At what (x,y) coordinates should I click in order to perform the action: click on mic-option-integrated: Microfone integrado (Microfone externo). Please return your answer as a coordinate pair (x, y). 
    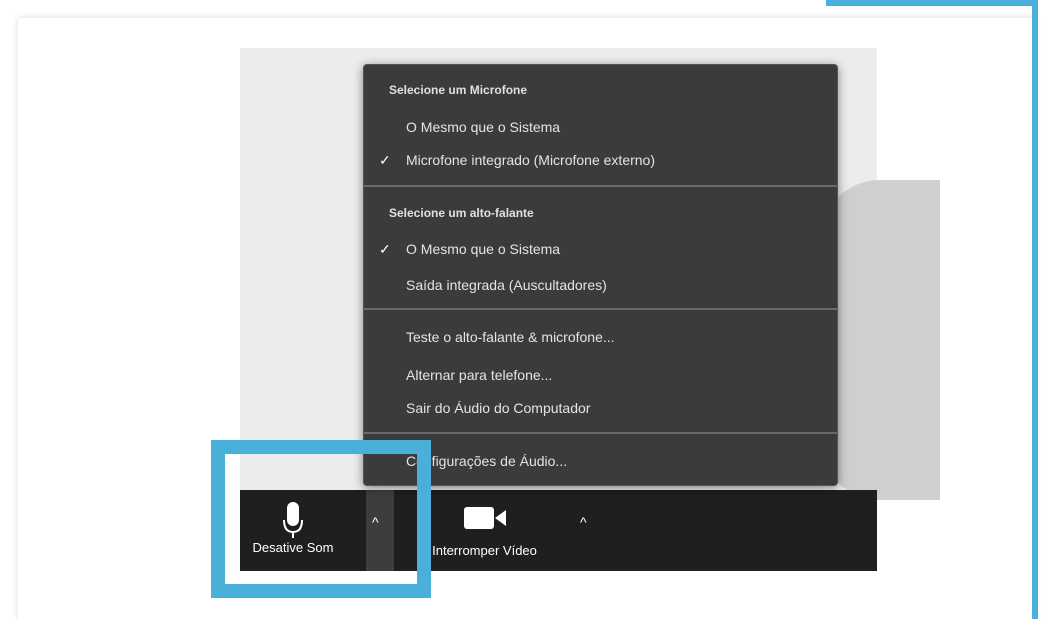
    Looking at the image, I should click on (530, 160).